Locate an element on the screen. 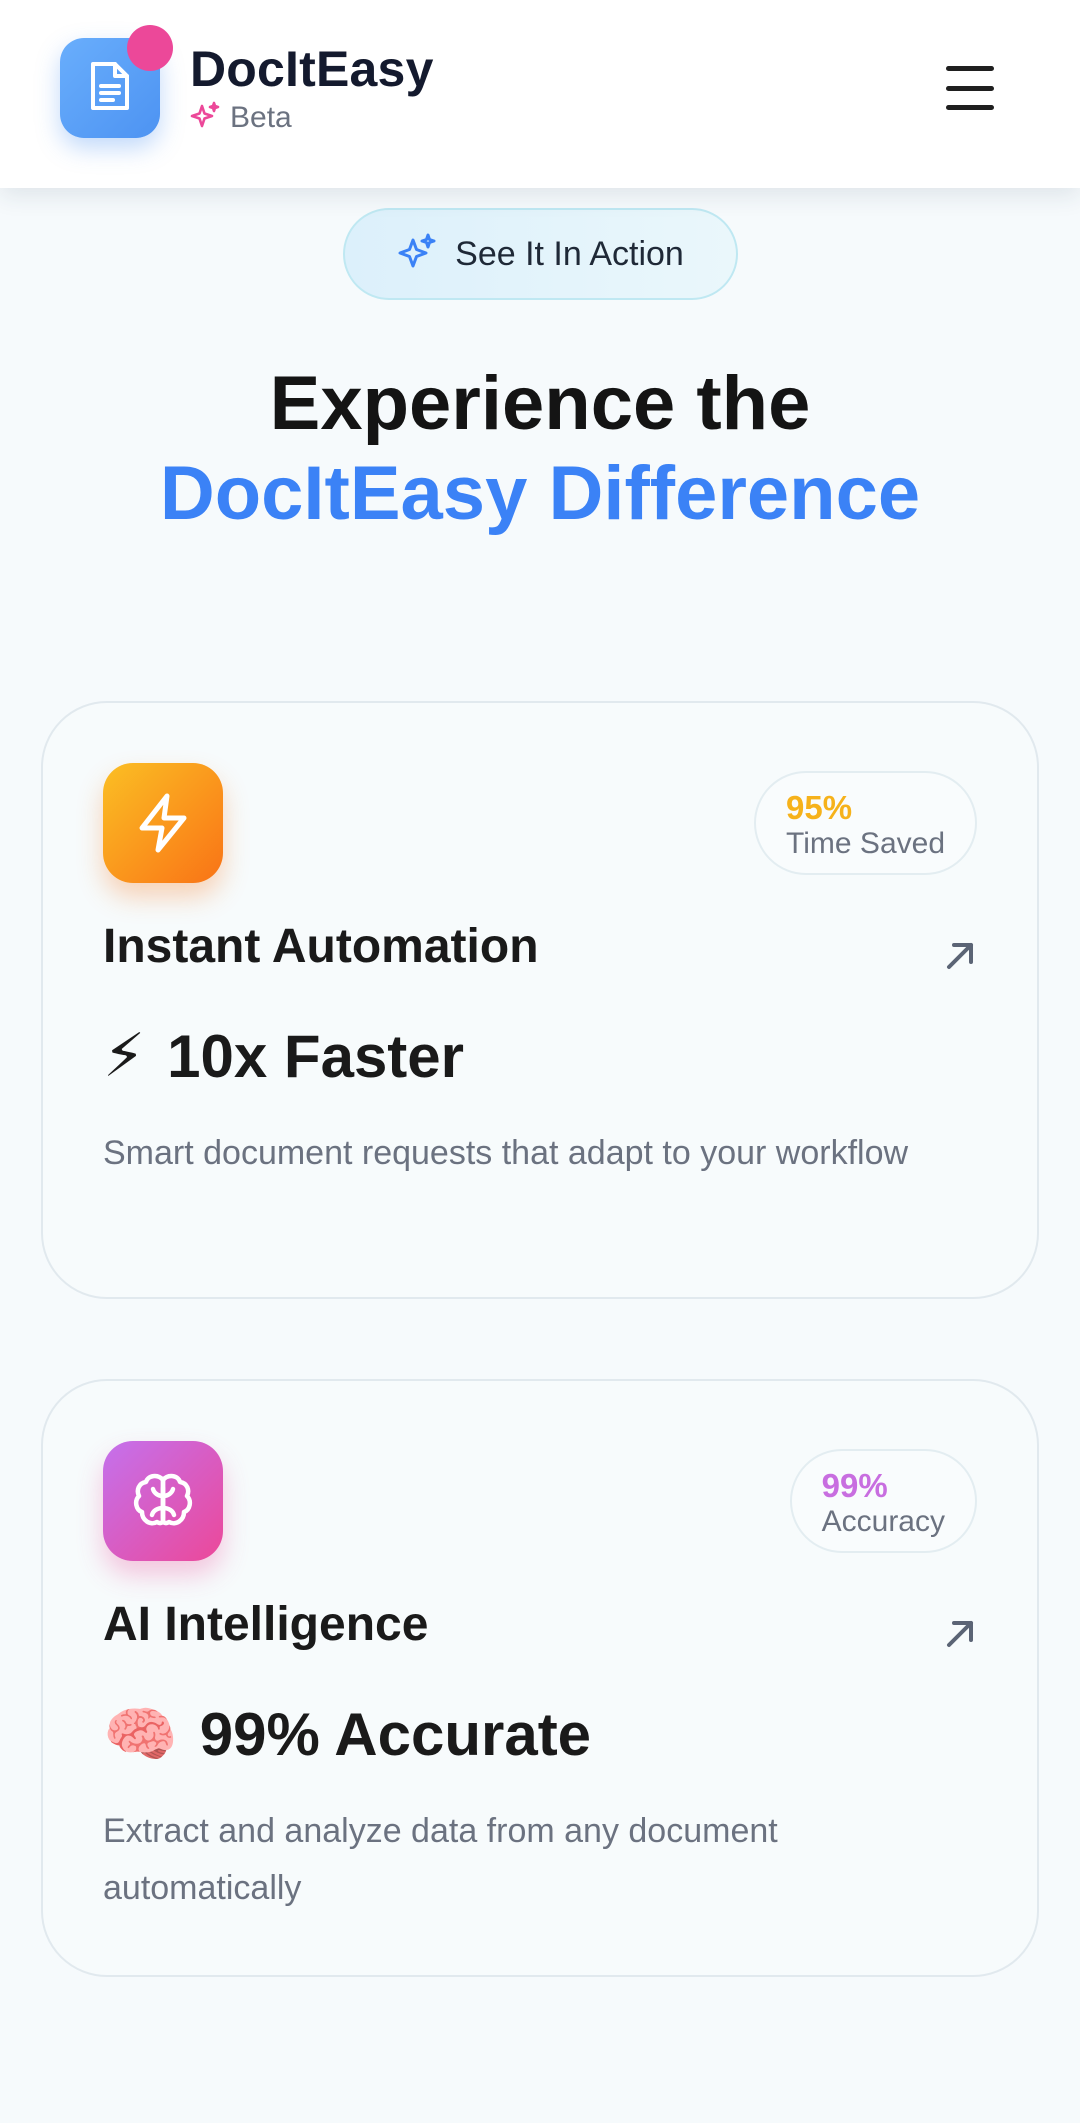 The width and height of the screenshot is (1080, 2123). metric-text: 99% Accurate is located at coordinates (395, 1734).